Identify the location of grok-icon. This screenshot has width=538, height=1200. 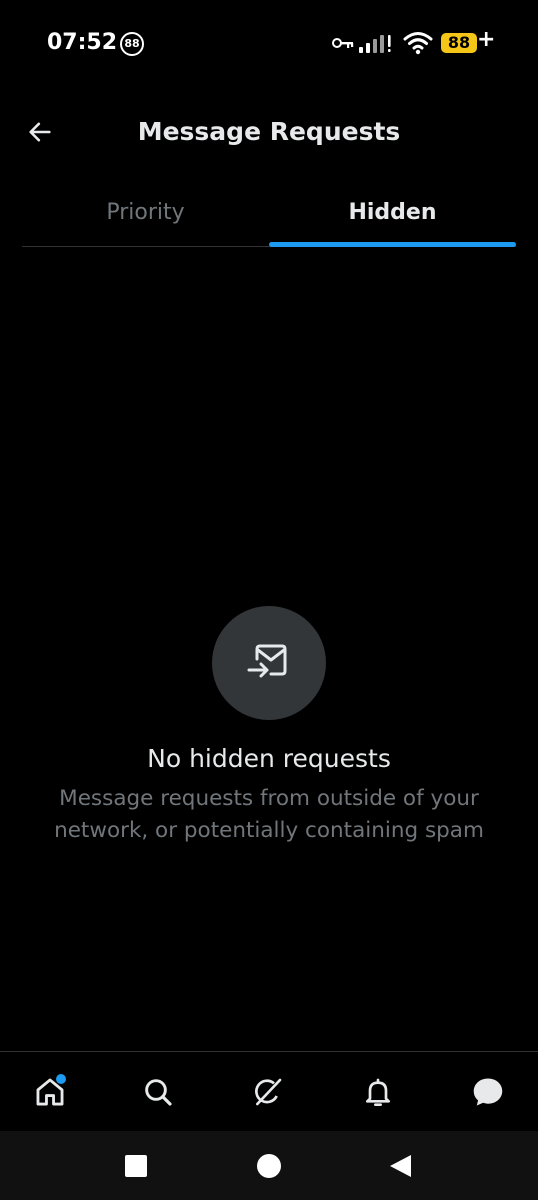
(268, 1092).